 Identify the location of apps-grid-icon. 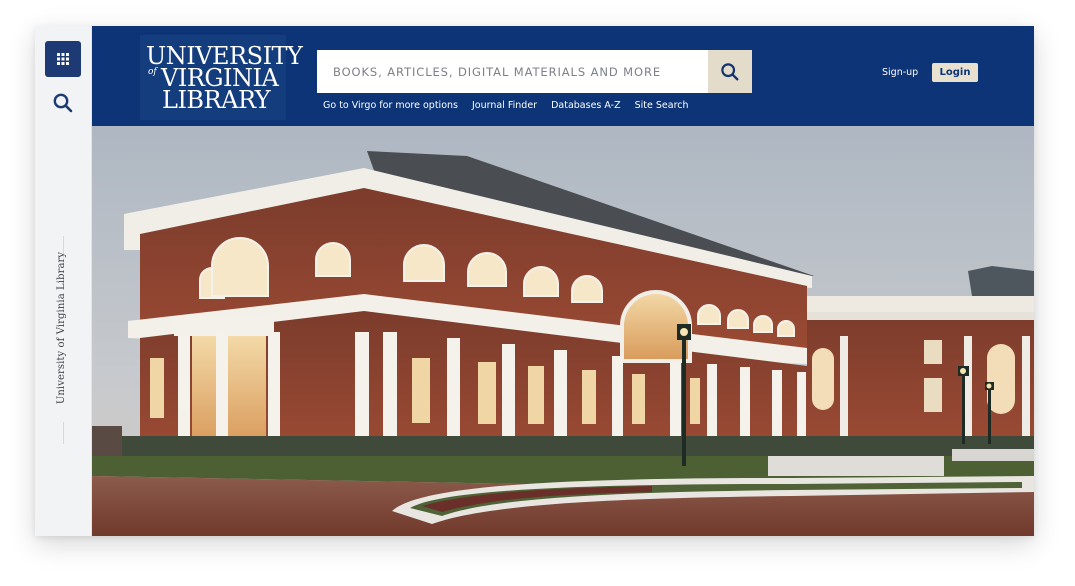
(63, 59).